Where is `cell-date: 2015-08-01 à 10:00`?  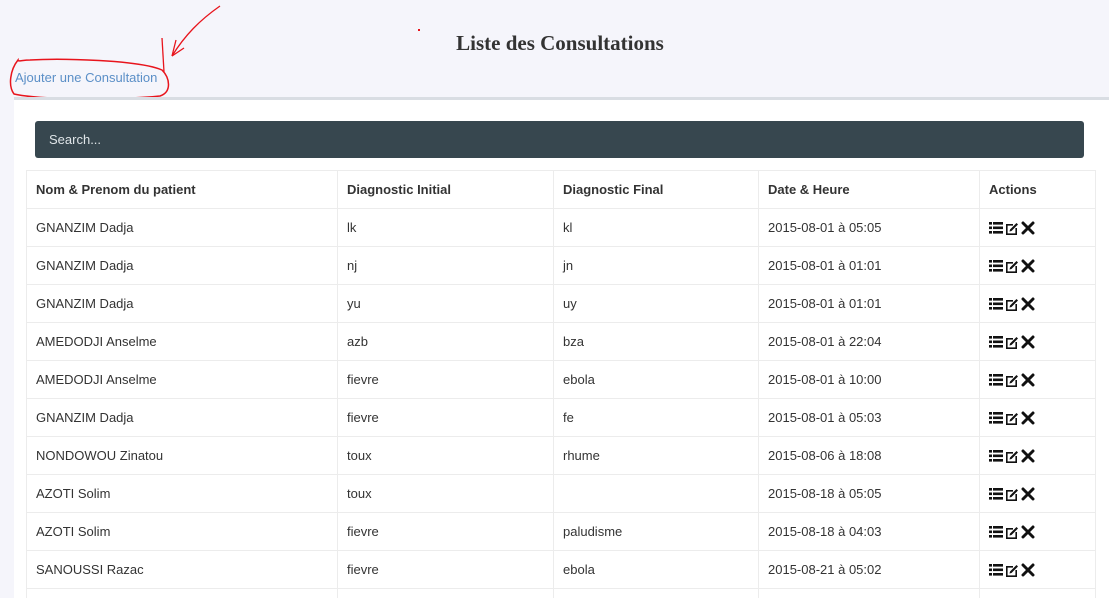
cell-date: 2015-08-01 à 10:00 is located at coordinates (869, 379).